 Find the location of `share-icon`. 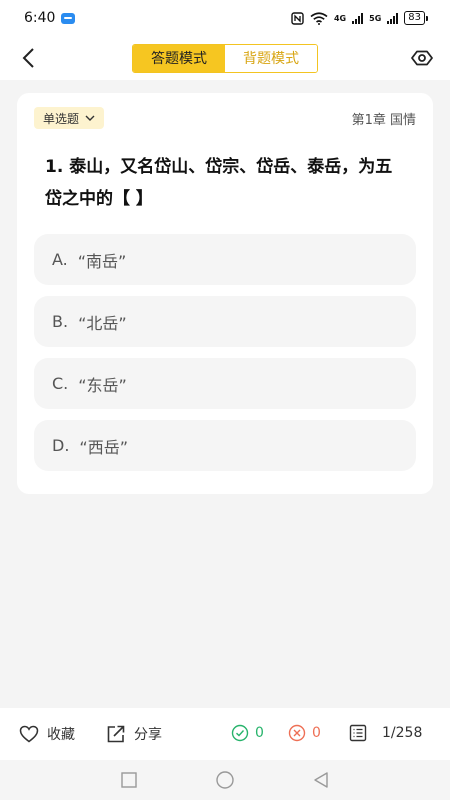

share-icon is located at coordinates (116, 734).